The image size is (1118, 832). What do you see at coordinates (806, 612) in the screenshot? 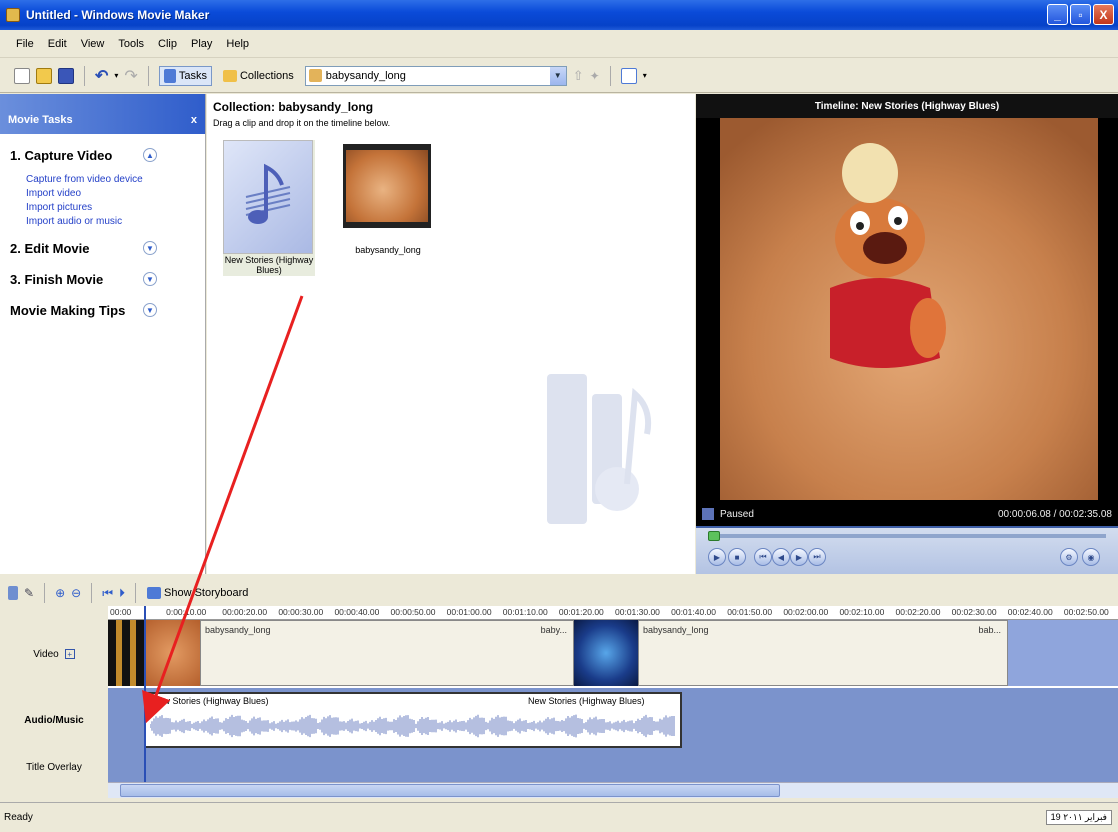
I see `ruler-tick: 00:02:00.00` at bounding box center [806, 612].